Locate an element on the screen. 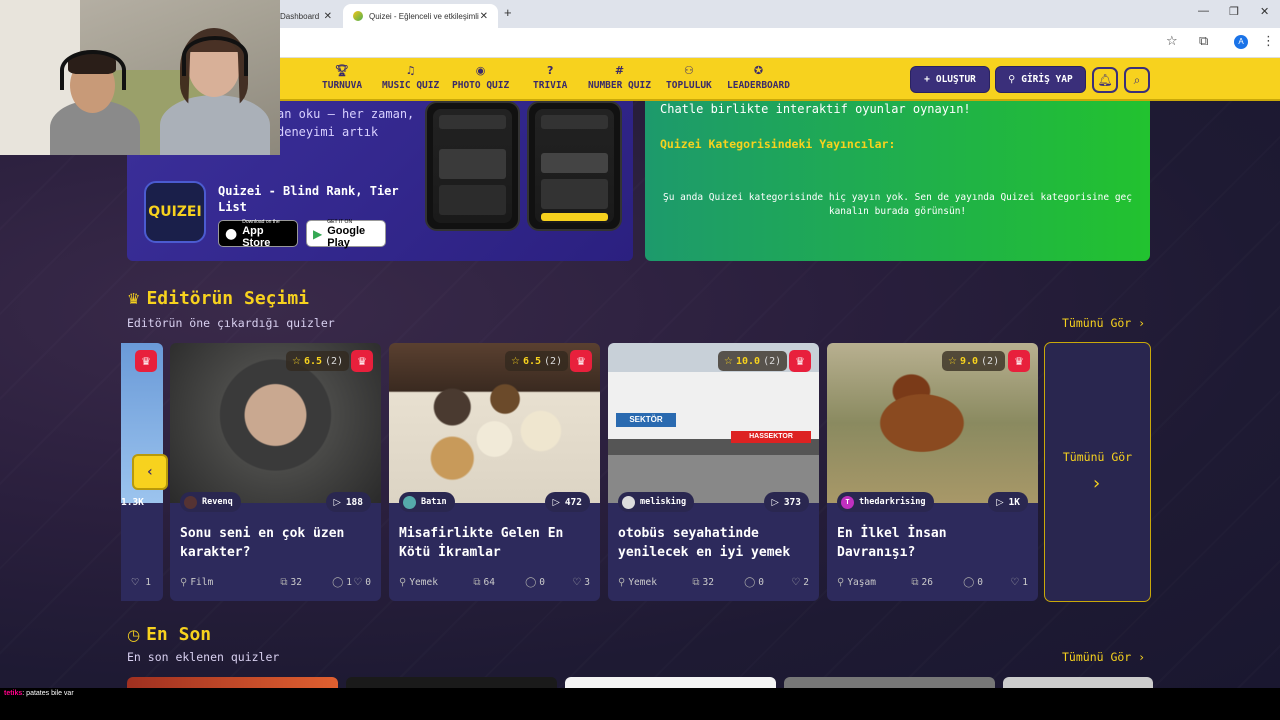 Image resolution: width=1280 pixels, height=720 pixels. login-button: ⚲ GİRİŞ YAP is located at coordinates (1040, 79).